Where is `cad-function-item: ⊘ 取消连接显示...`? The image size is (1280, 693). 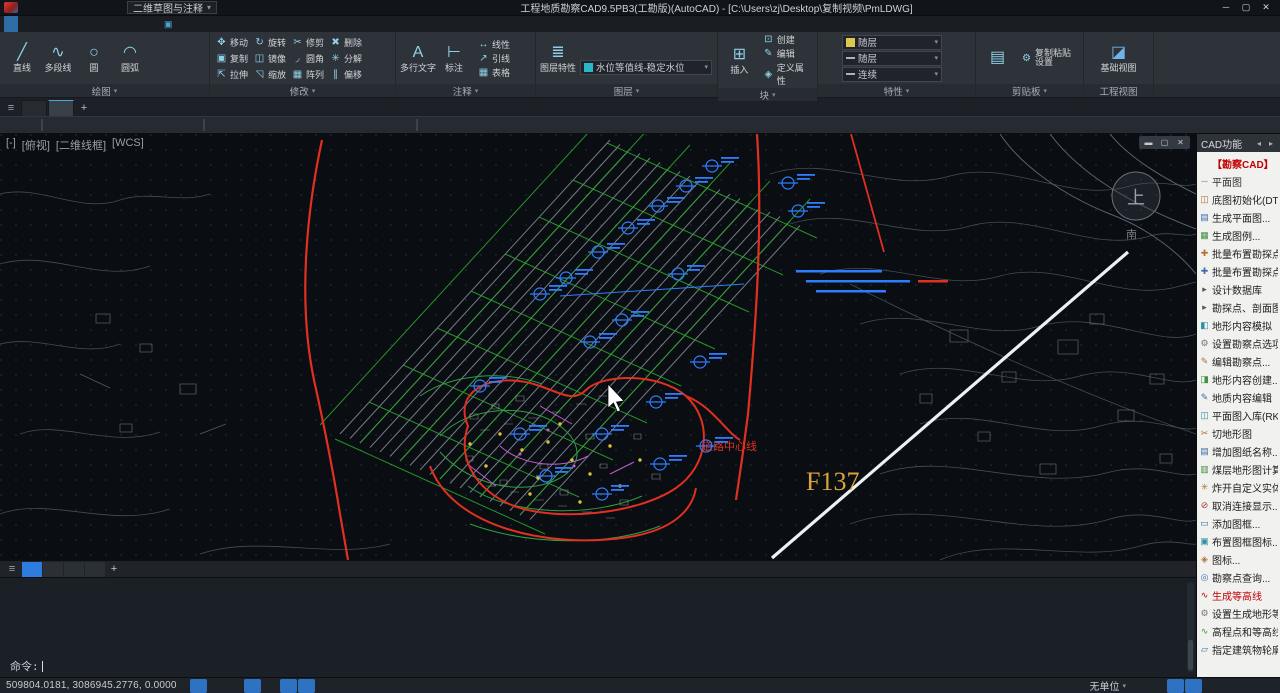 cad-function-item: ⊘ 取消连接显示... is located at coordinates (1238, 505).